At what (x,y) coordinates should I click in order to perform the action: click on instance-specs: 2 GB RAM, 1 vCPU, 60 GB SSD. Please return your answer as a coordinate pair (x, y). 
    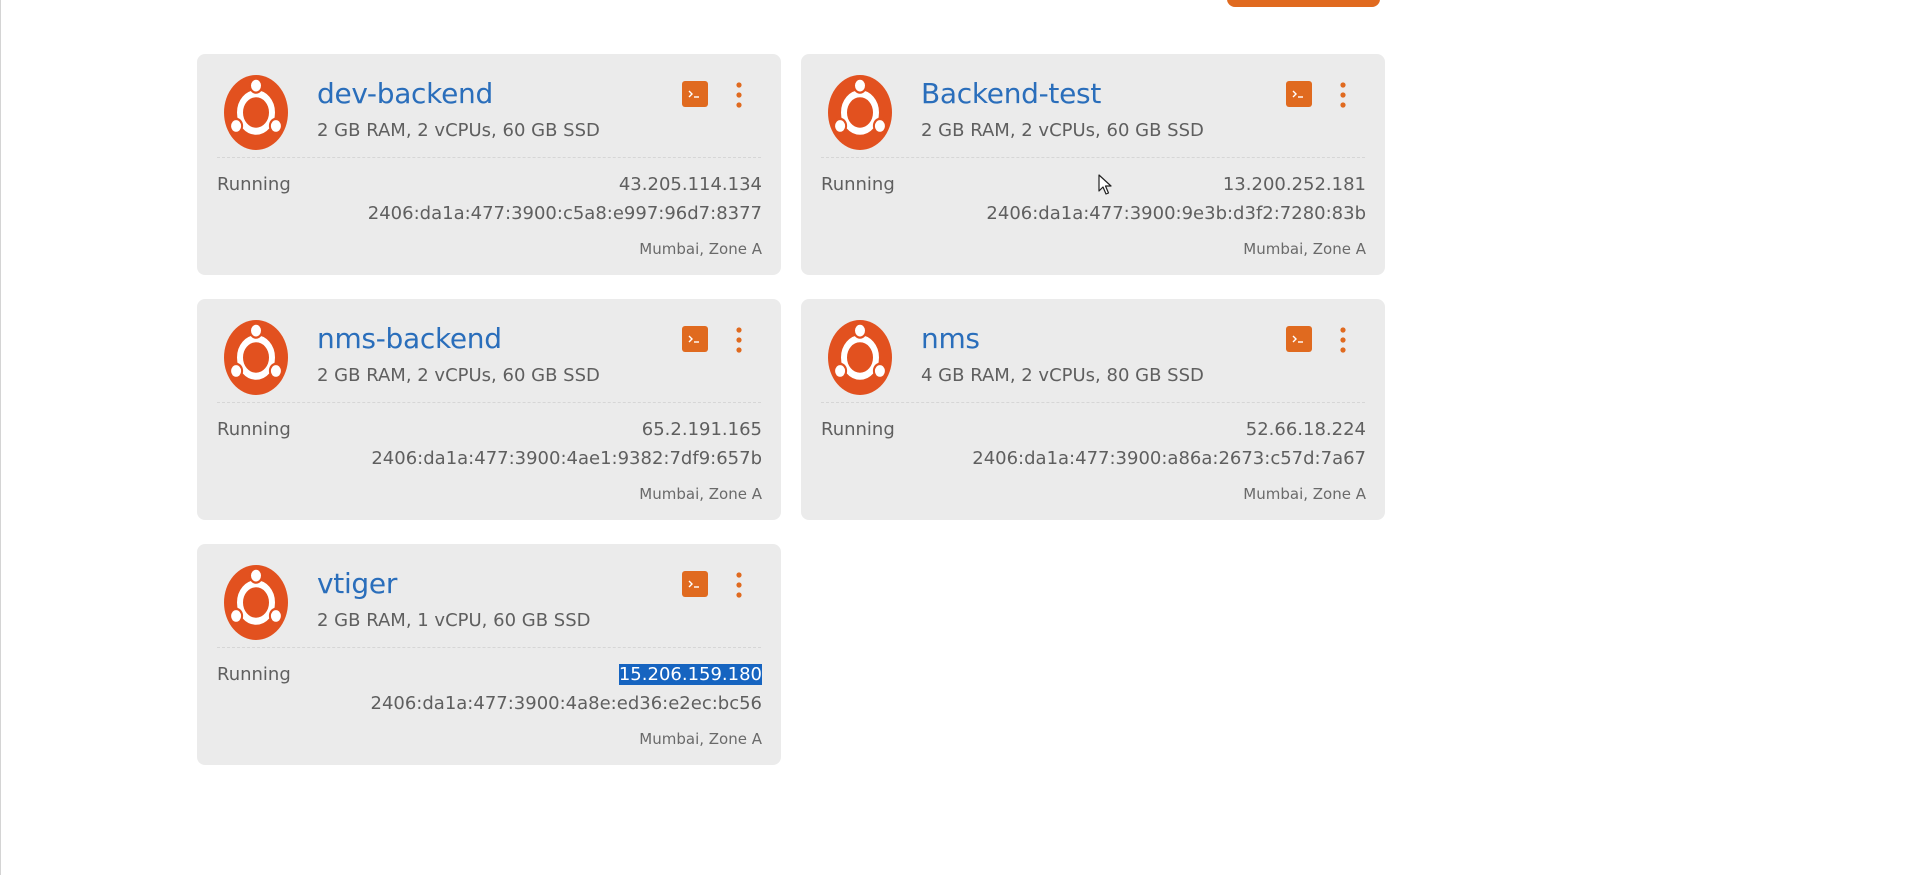
    Looking at the image, I should click on (454, 620).